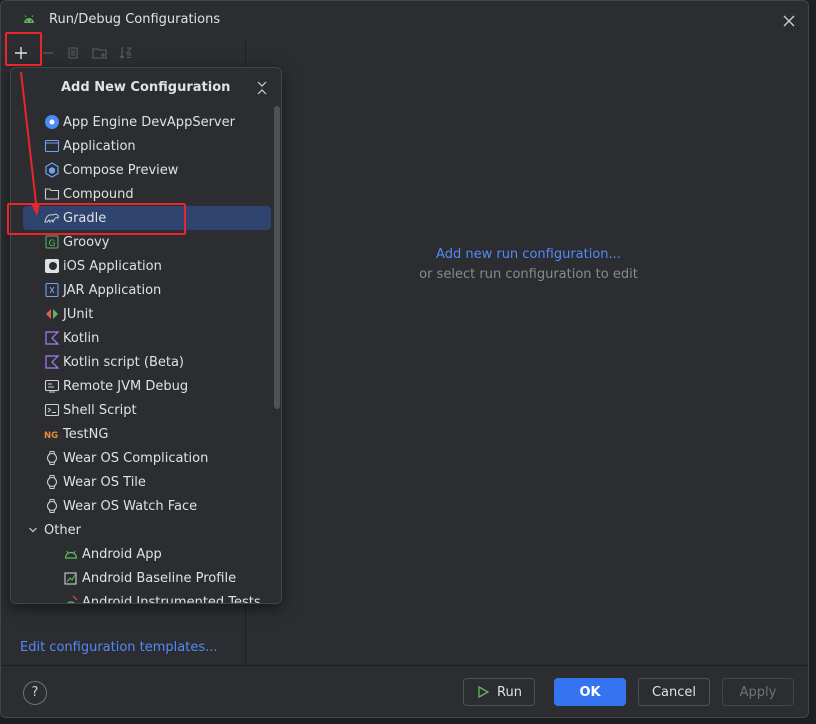 This screenshot has width=816, height=724. What do you see at coordinates (86, 242) in the screenshot?
I see `list-item-label: Groovy` at bounding box center [86, 242].